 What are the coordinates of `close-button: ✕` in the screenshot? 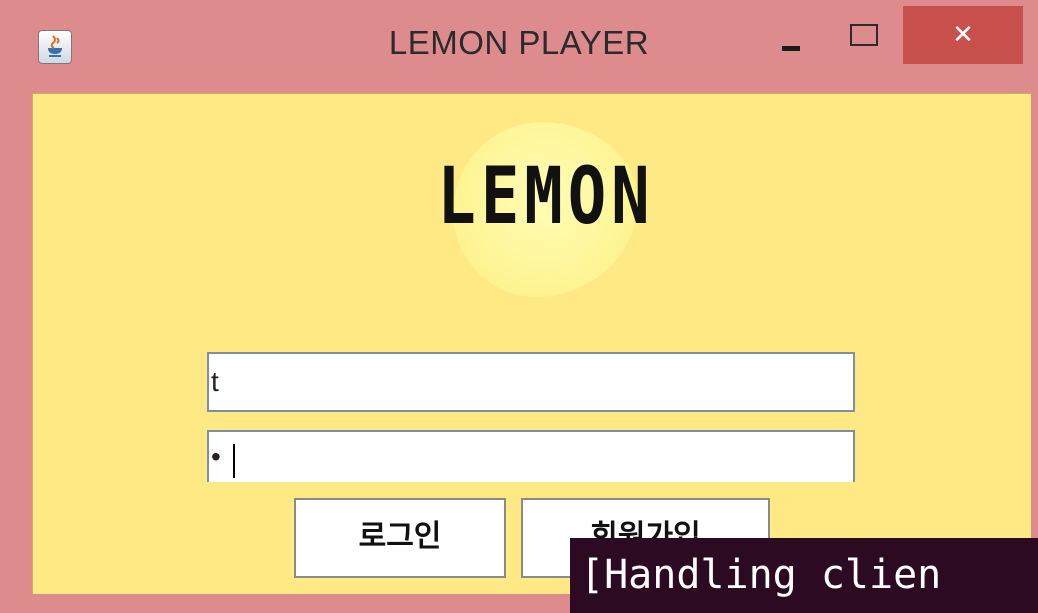 It's located at (963, 35).